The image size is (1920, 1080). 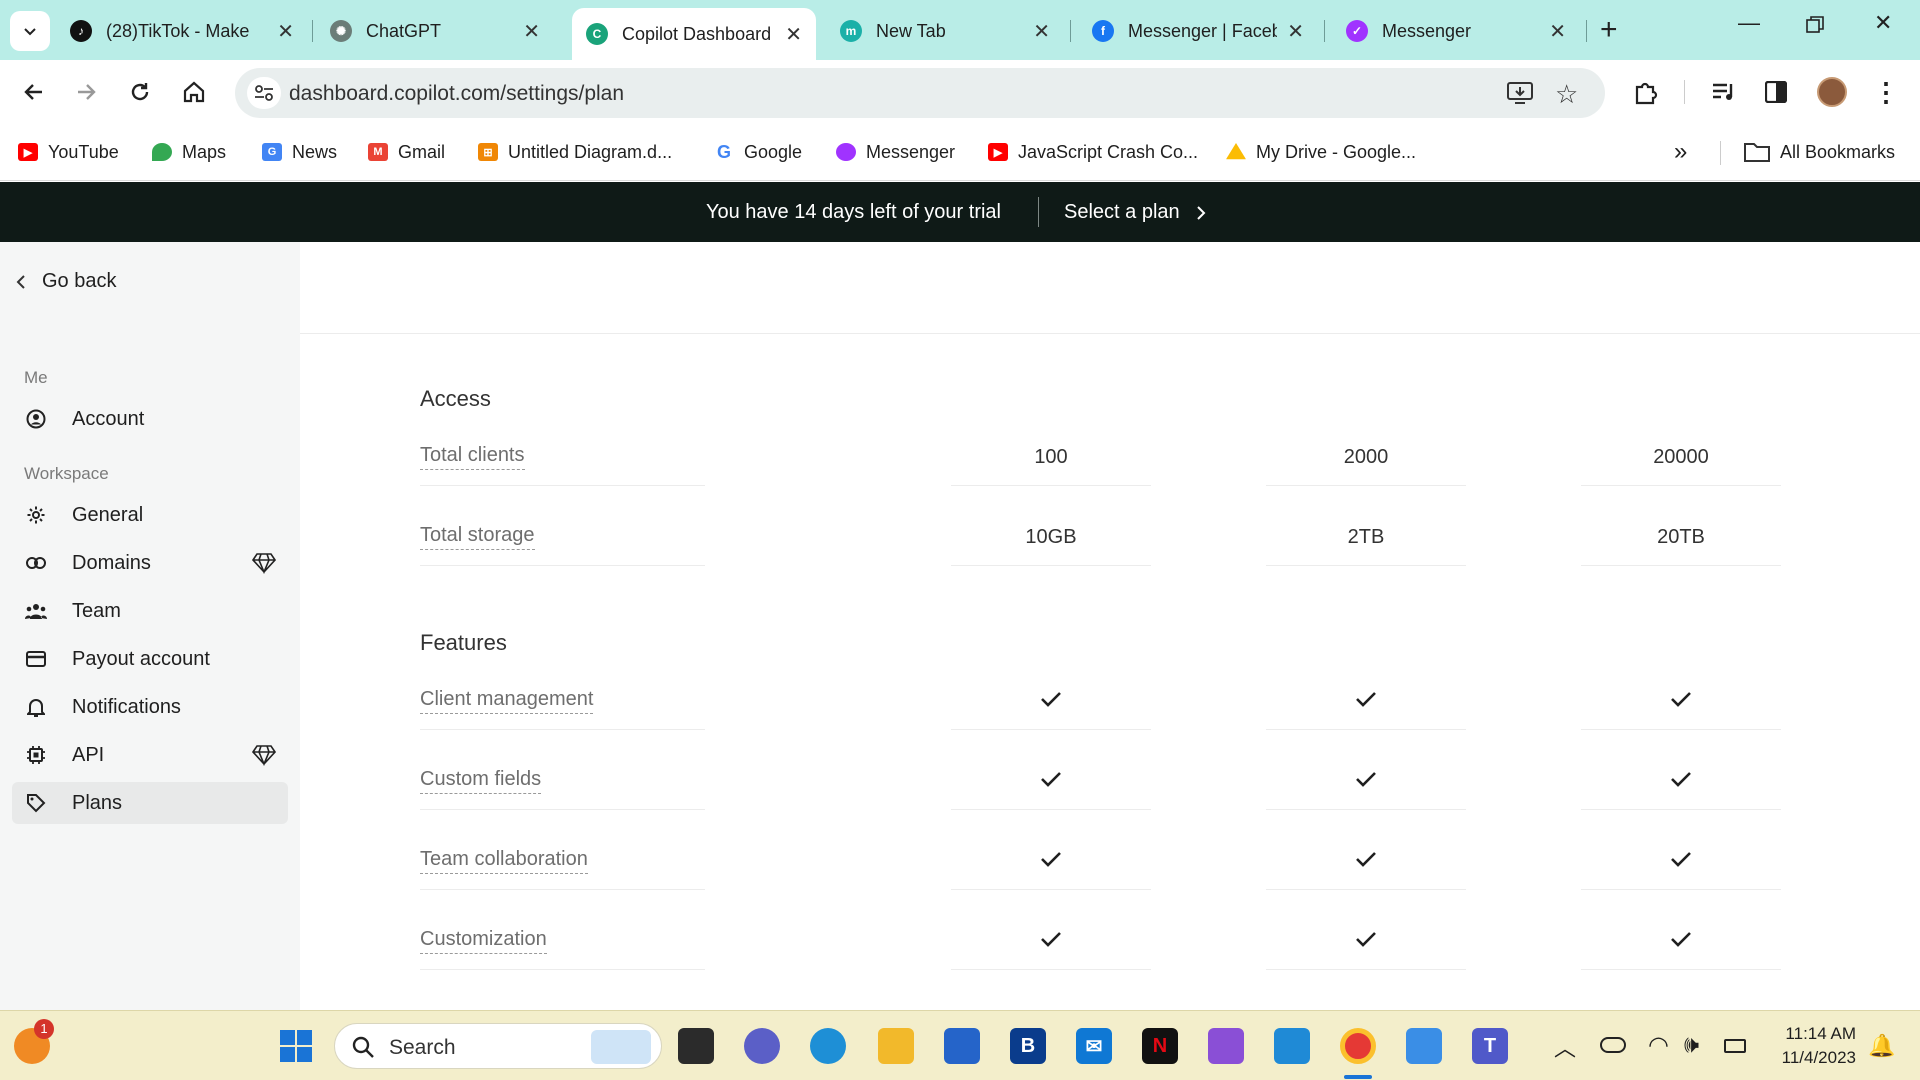 What do you see at coordinates (150, 515) in the screenshot?
I see `sidebar-item-general: General` at bounding box center [150, 515].